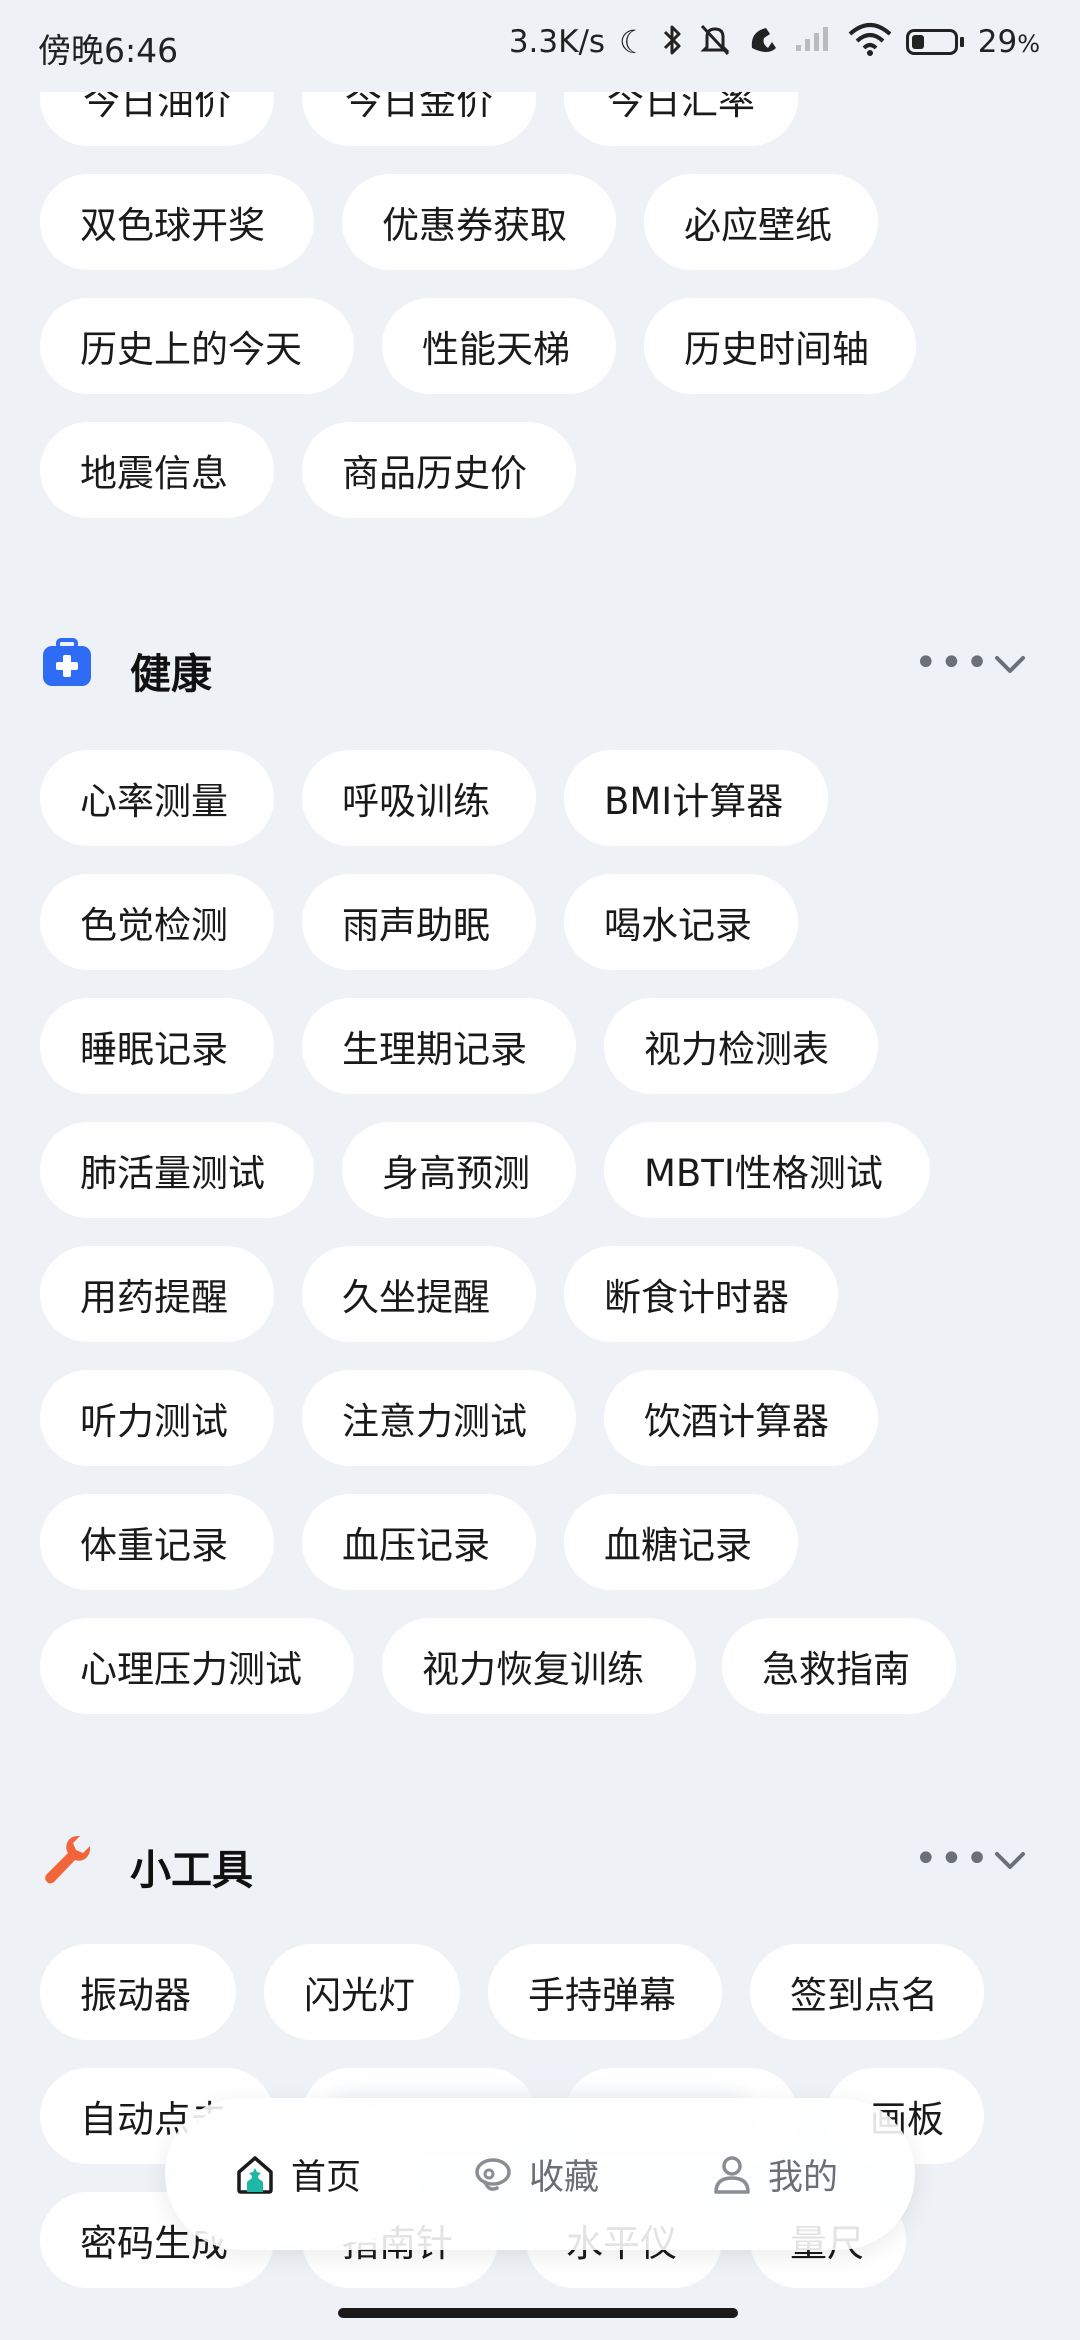  Describe the element at coordinates (673, 42) in the screenshot. I see `bluetooth-icon` at that location.